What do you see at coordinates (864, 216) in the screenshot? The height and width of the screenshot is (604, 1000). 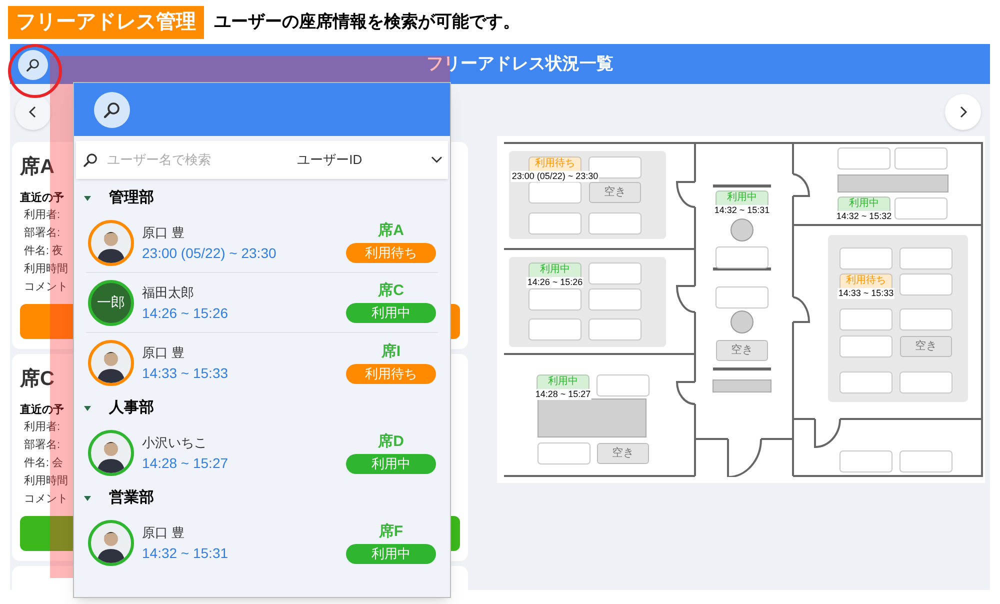 I see `reservation-time: 14:32 ~ 15:32` at bounding box center [864, 216].